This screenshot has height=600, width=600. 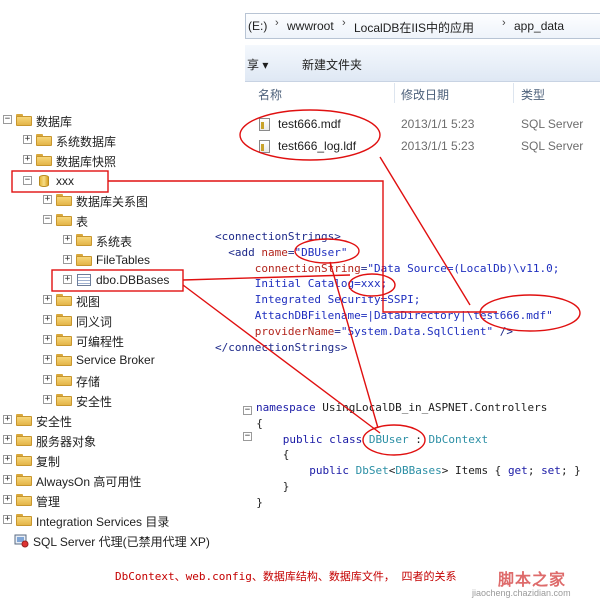 I want to click on database-highlight-box, so click(x=60, y=181).